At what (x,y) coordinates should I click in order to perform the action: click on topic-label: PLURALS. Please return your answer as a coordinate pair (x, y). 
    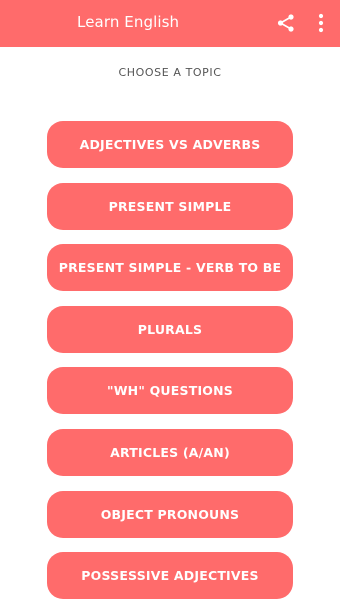
    Looking at the image, I should click on (170, 329).